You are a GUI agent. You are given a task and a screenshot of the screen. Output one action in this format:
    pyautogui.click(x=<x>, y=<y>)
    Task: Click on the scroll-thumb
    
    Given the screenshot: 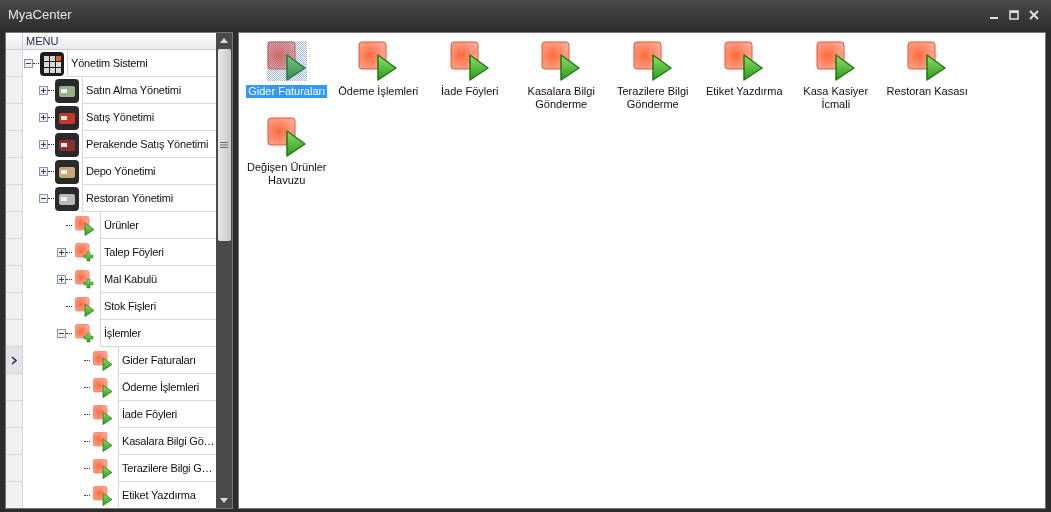 What is the action you would take?
    pyautogui.click(x=224, y=145)
    